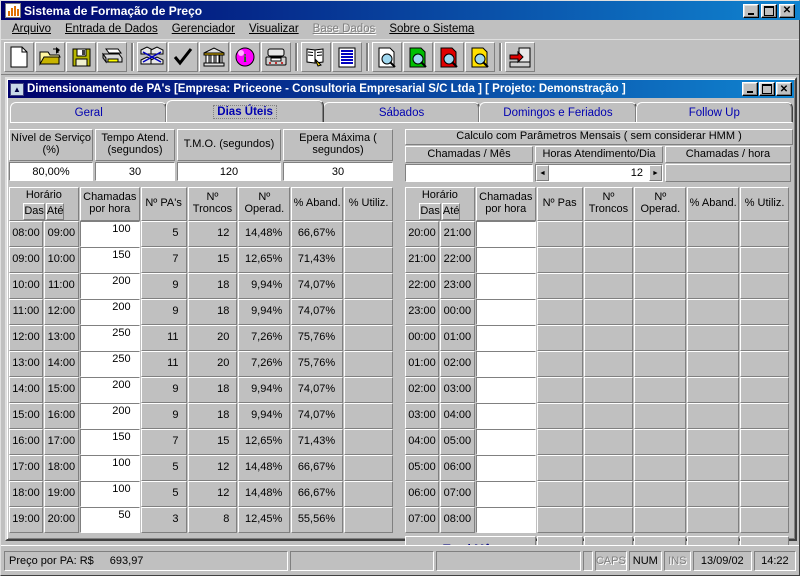  I want to click on menu-item-entrada-de-dados: Entrada de Dados, so click(111, 29).